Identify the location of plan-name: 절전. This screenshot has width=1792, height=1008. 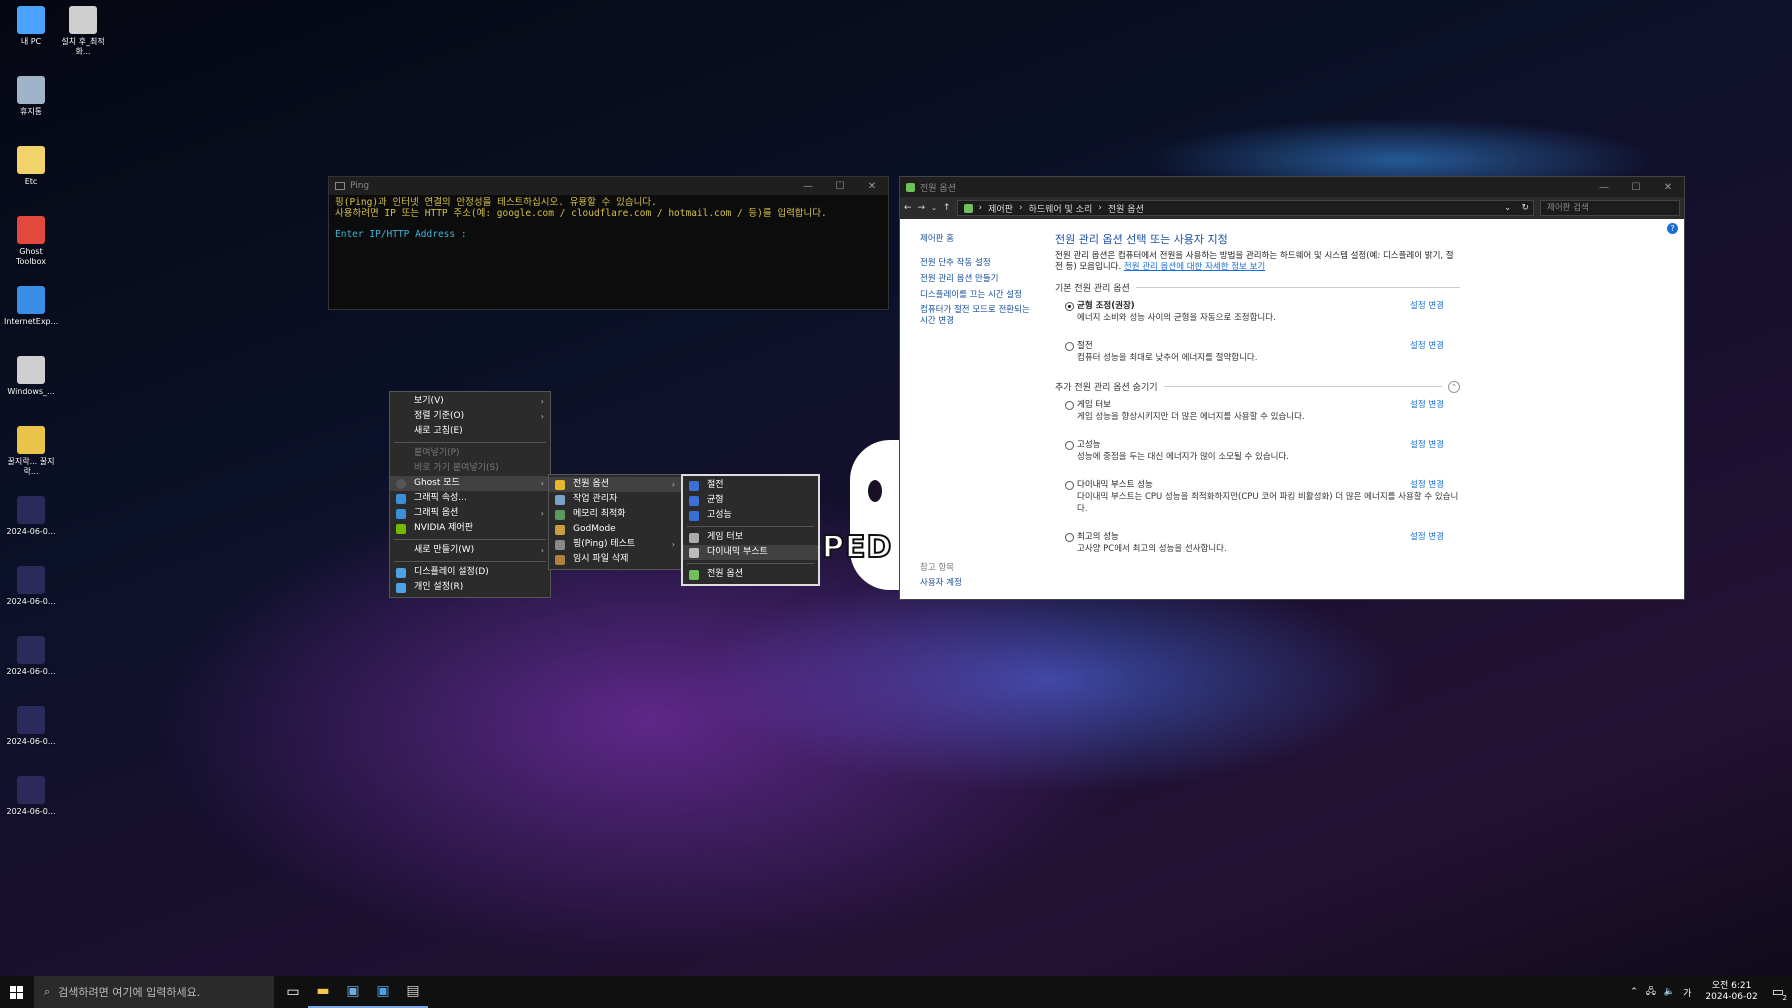
(1268, 346).